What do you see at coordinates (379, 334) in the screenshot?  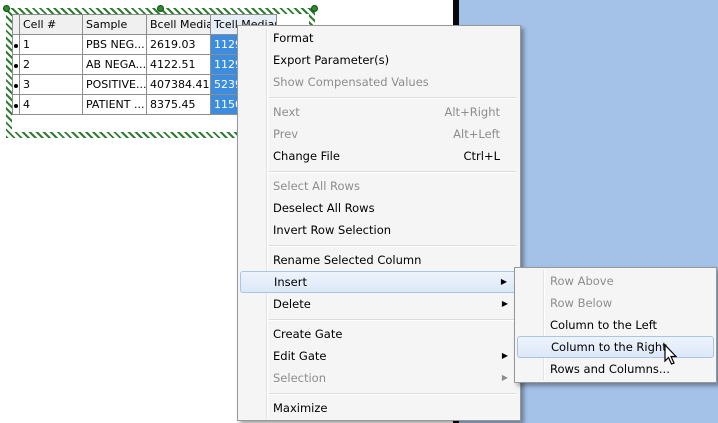 I see `menu-item-create-gate: Create Gate` at bounding box center [379, 334].